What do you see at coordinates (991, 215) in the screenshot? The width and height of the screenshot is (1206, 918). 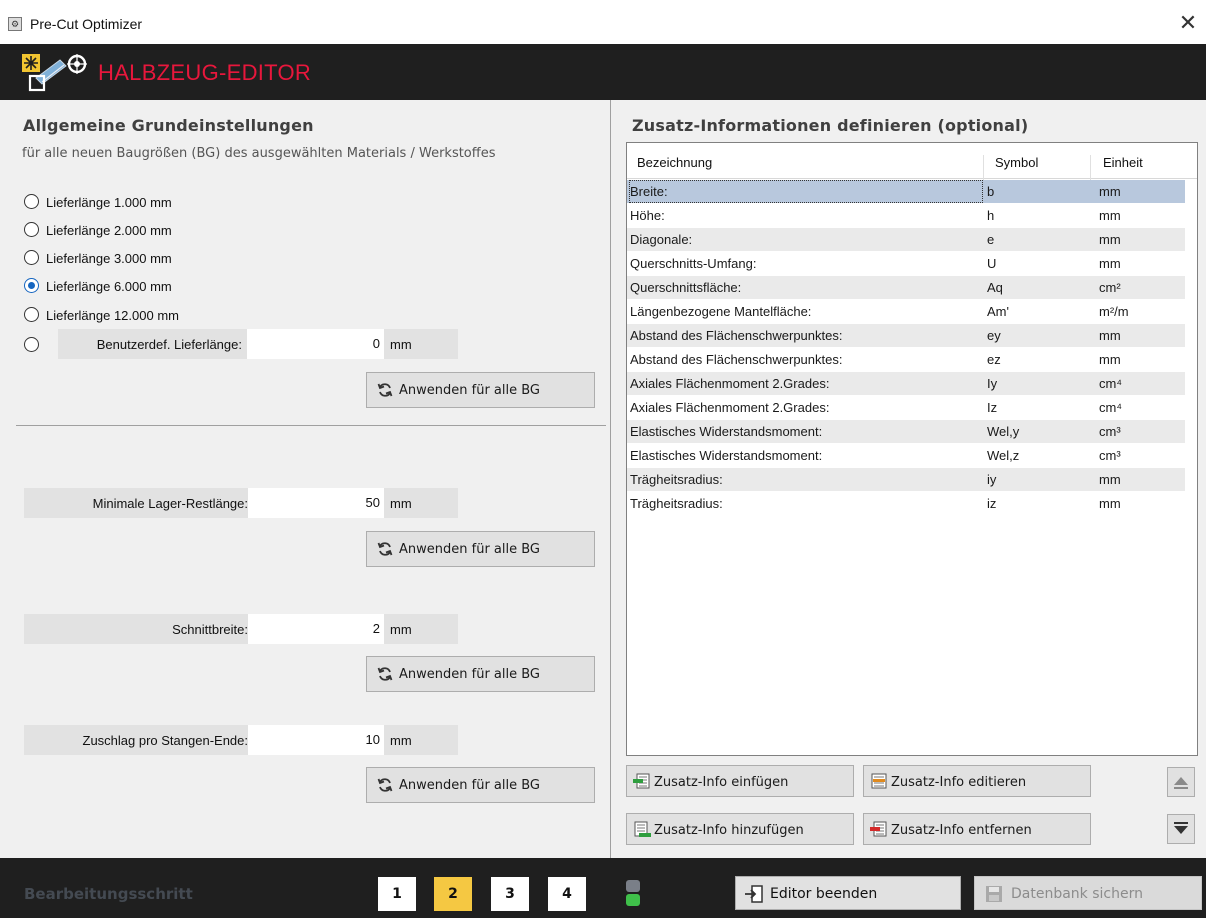 I see `cell-symbol: h` at bounding box center [991, 215].